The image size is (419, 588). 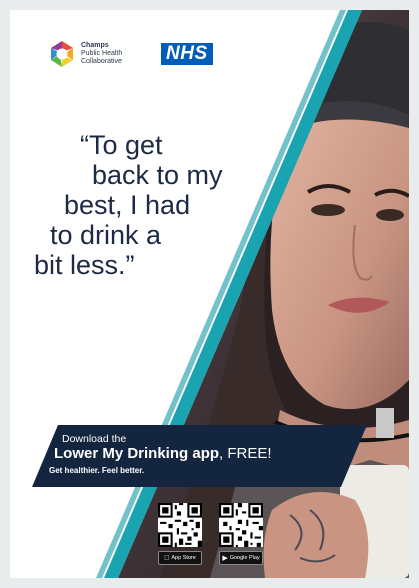 What do you see at coordinates (94, 439) in the screenshot?
I see `download-label: Download the` at bounding box center [94, 439].